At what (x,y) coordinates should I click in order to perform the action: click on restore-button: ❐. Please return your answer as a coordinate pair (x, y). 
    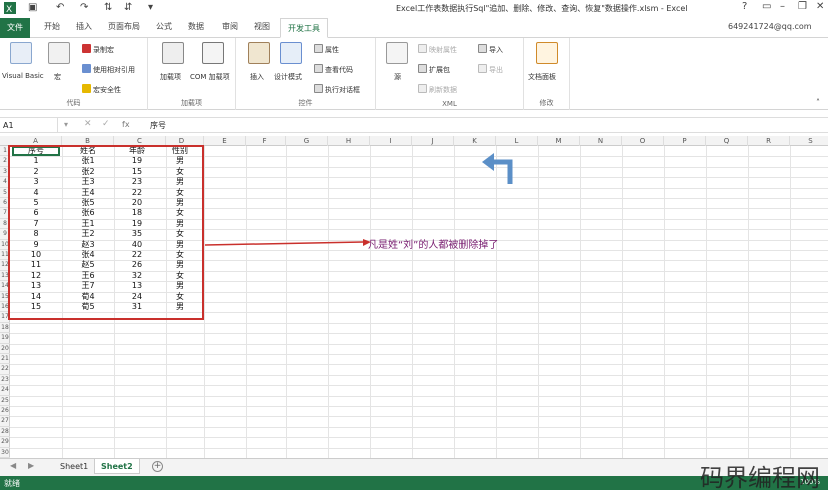
    Looking at the image, I should click on (802, 6).